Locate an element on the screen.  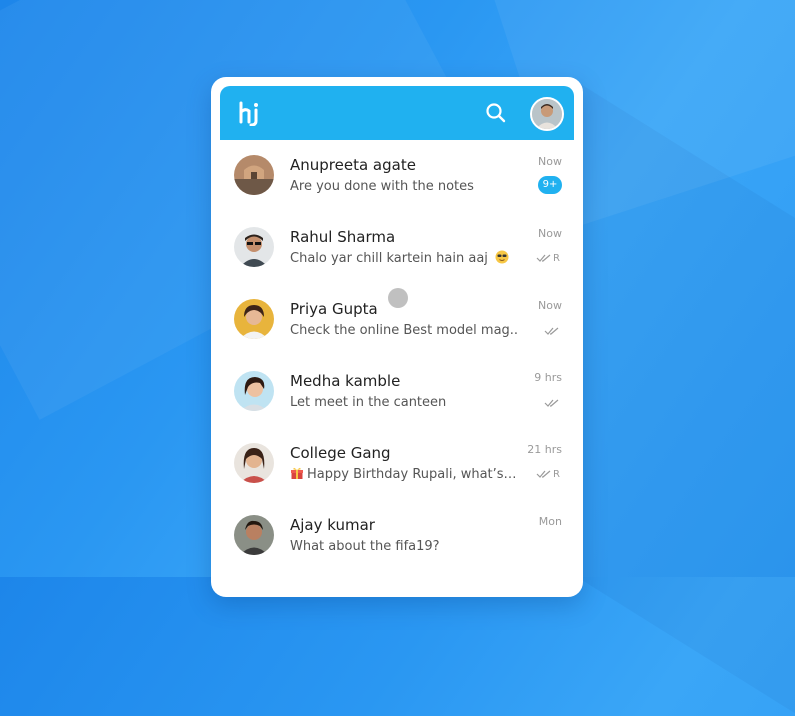
last-message: What about the fifa19? is located at coordinates (365, 546).